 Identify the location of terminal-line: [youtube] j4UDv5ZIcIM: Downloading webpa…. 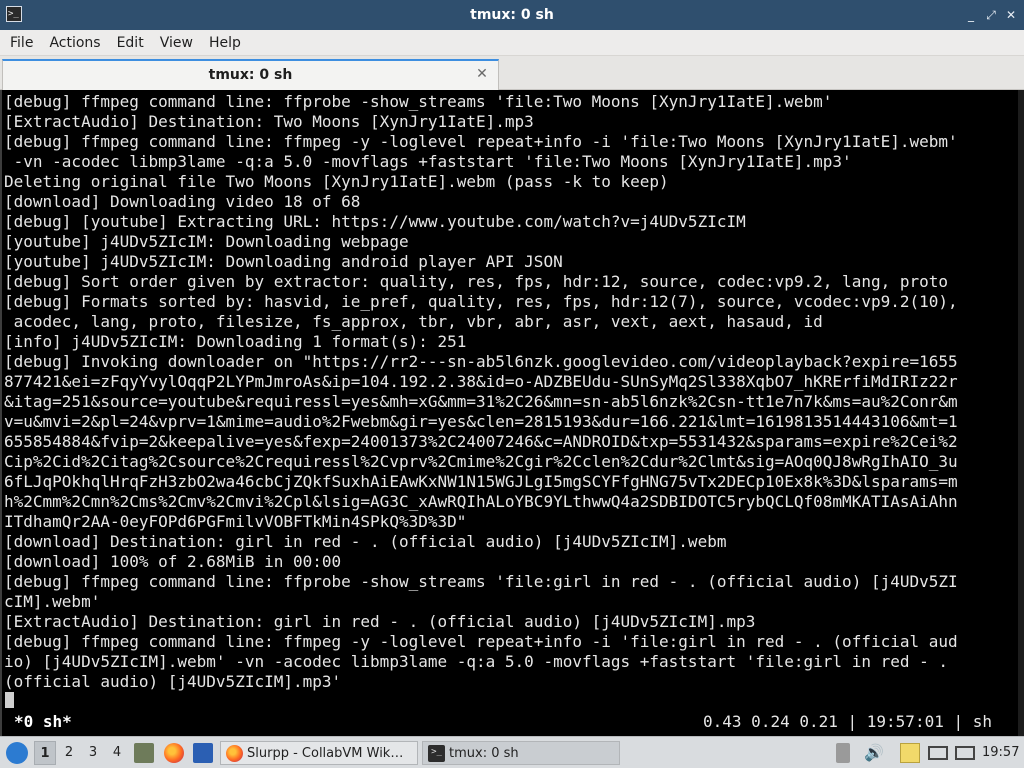
(206, 241).